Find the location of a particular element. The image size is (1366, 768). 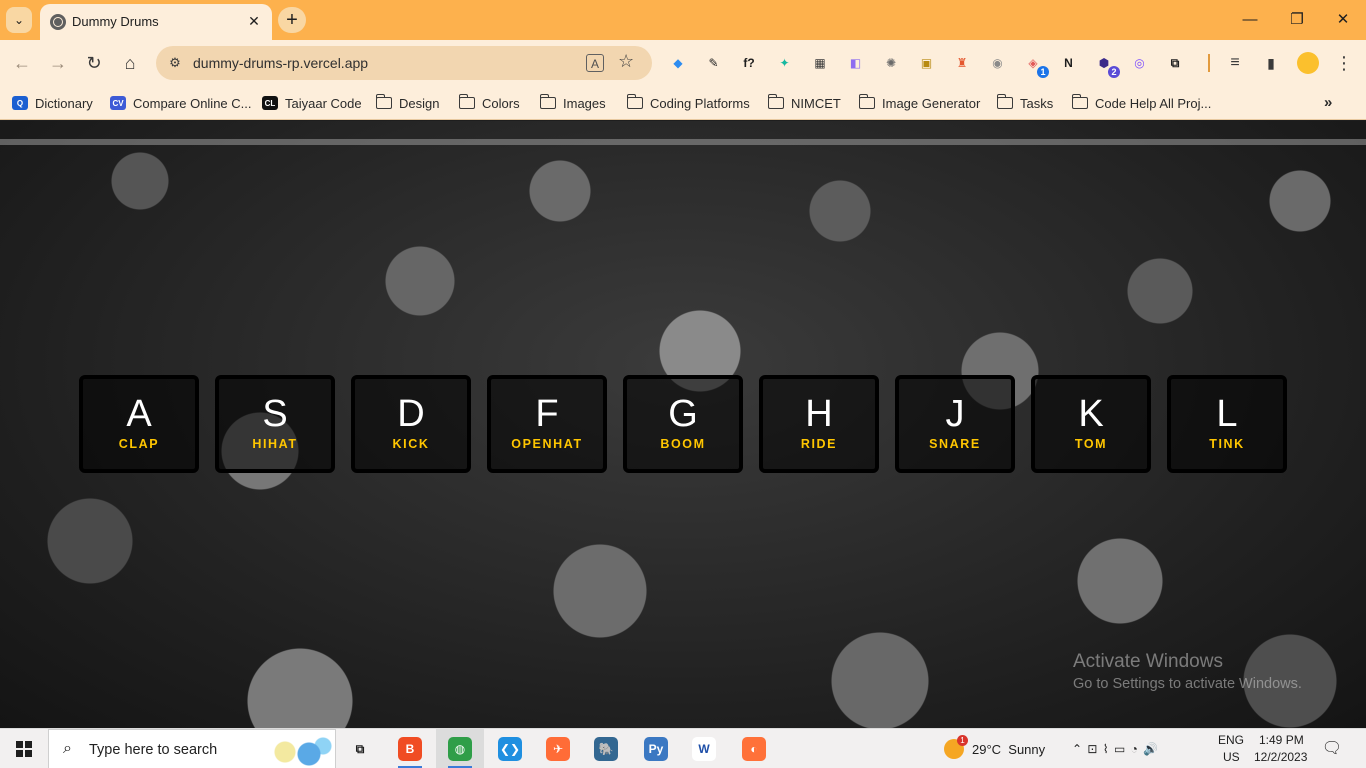

ext-badge-1-badge: 1 is located at coordinates (1043, 72).